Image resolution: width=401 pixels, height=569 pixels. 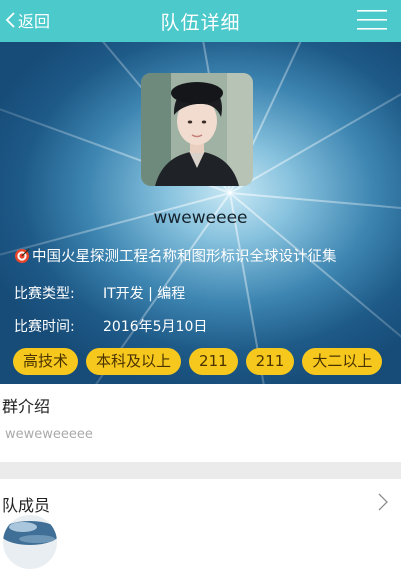 I want to click on team-name: wweweeee, so click(x=200, y=218).